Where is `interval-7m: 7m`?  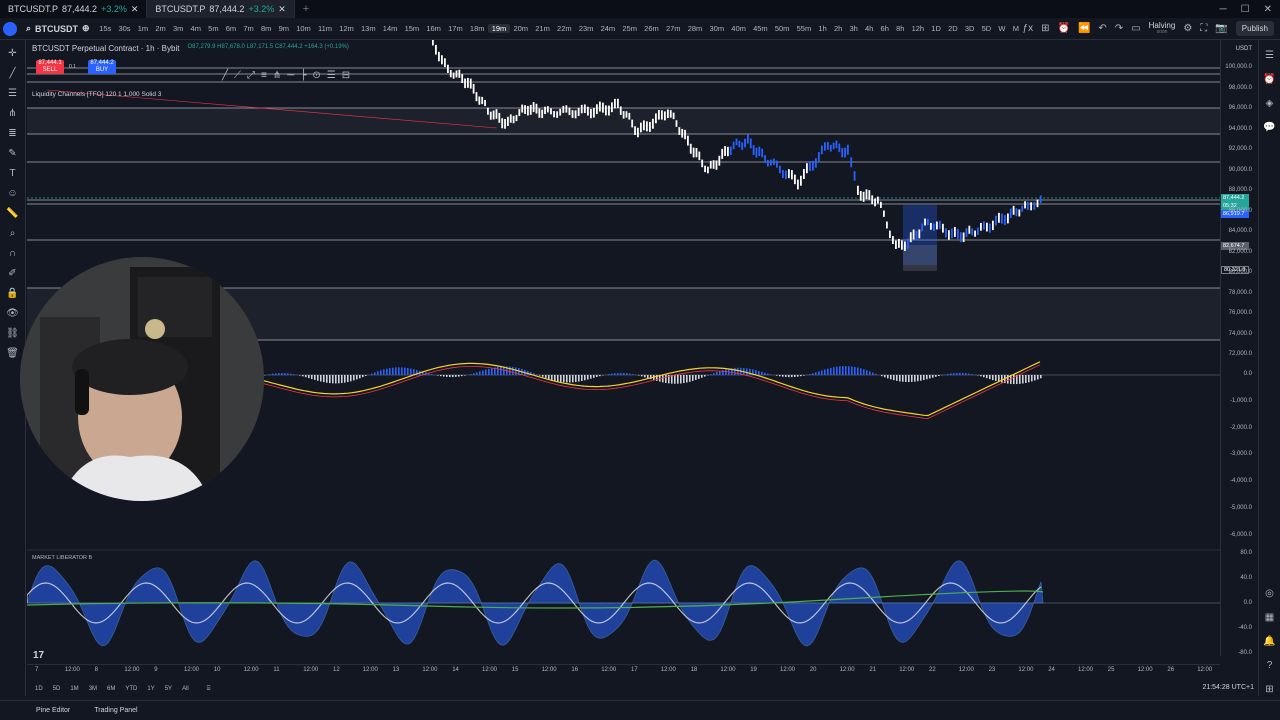 interval-7m: 7m is located at coordinates (249, 28).